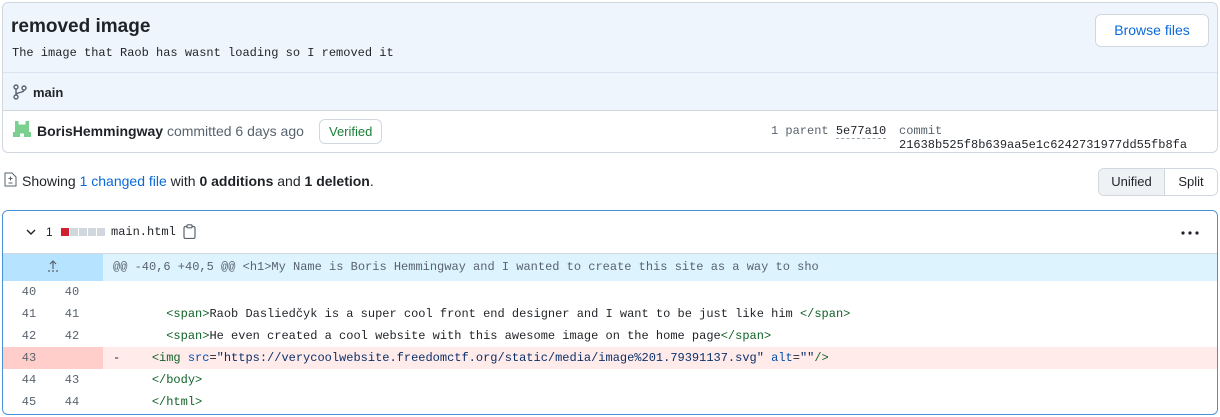 The image size is (1220, 417). What do you see at coordinates (371, 181) in the screenshot?
I see `summary-period: .` at bounding box center [371, 181].